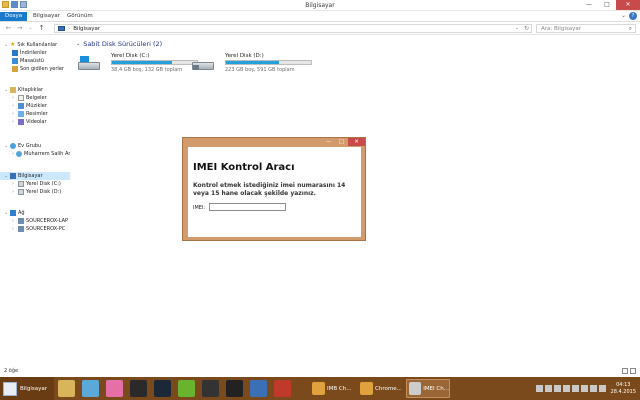  What do you see at coordinates (35, 45) in the screenshot?
I see `nav-item-favorites: ⌄ ★ Sık Kullanılanlar` at bounding box center [35, 45].